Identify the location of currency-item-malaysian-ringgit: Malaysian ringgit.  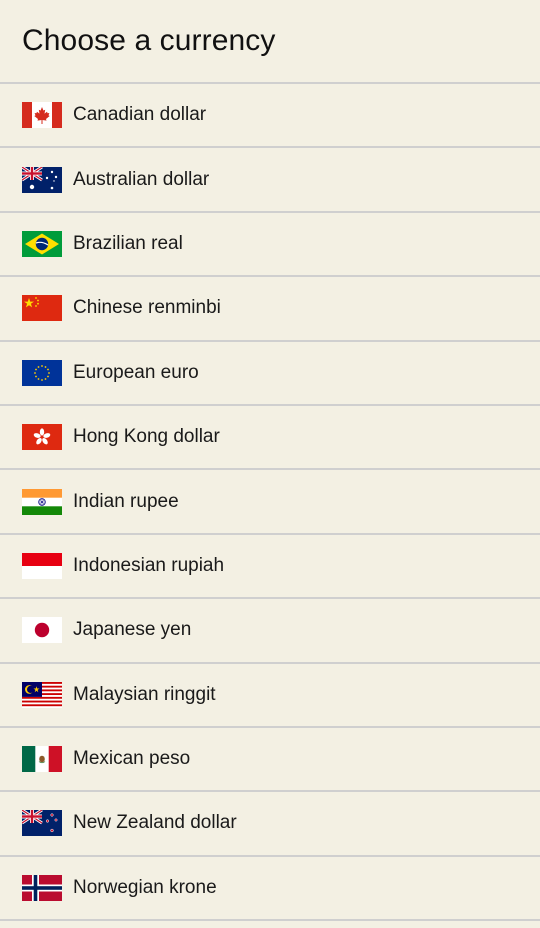
(270, 696).